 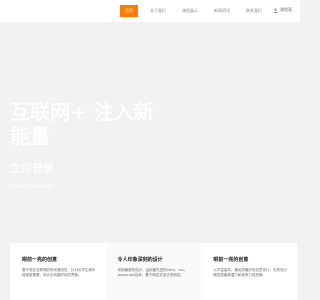 What do you see at coordinates (275, 10) in the screenshot?
I see `user-icon` at bounding box center [275, 10].